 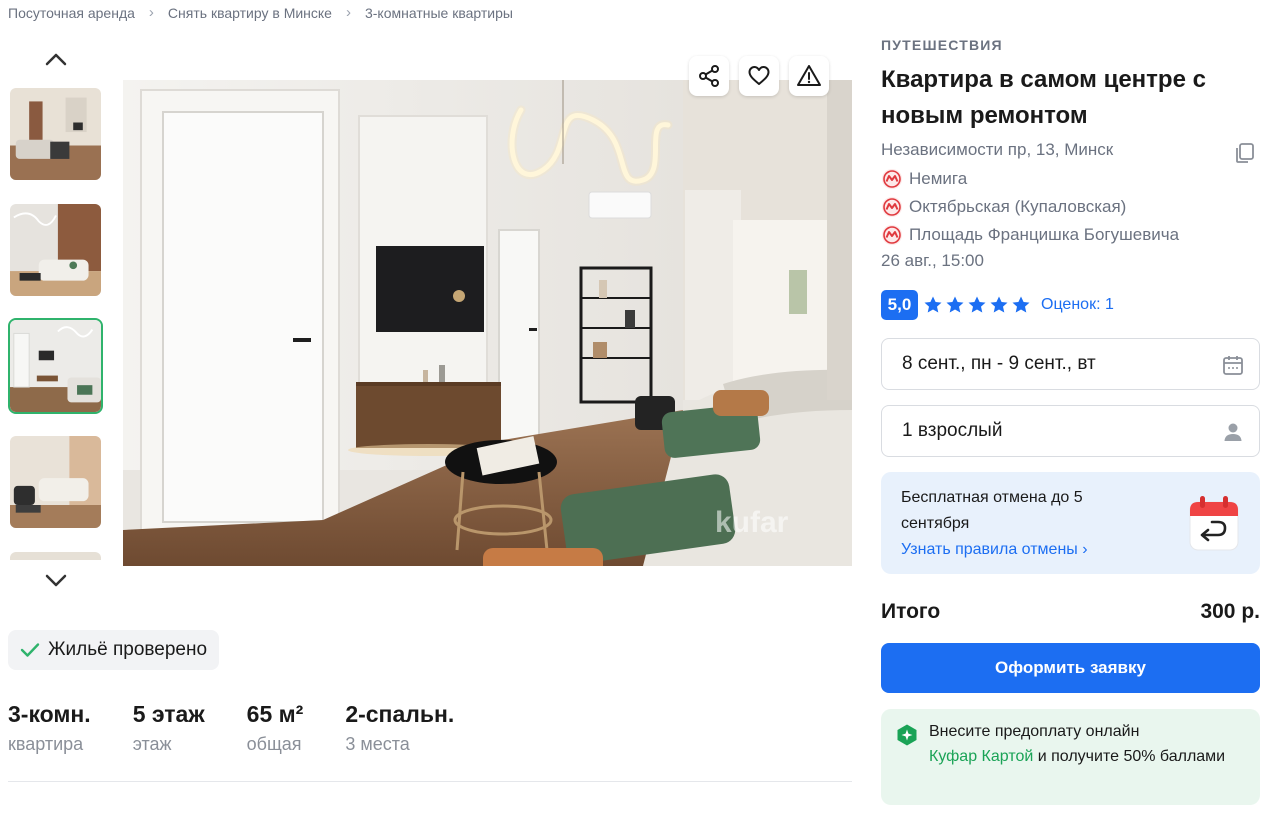 What do you see at coordinates (250, 13) in the screenshot?
I see `breadcrumb-item: Снять квартиру в Минске` at bounding box center [250, 13].